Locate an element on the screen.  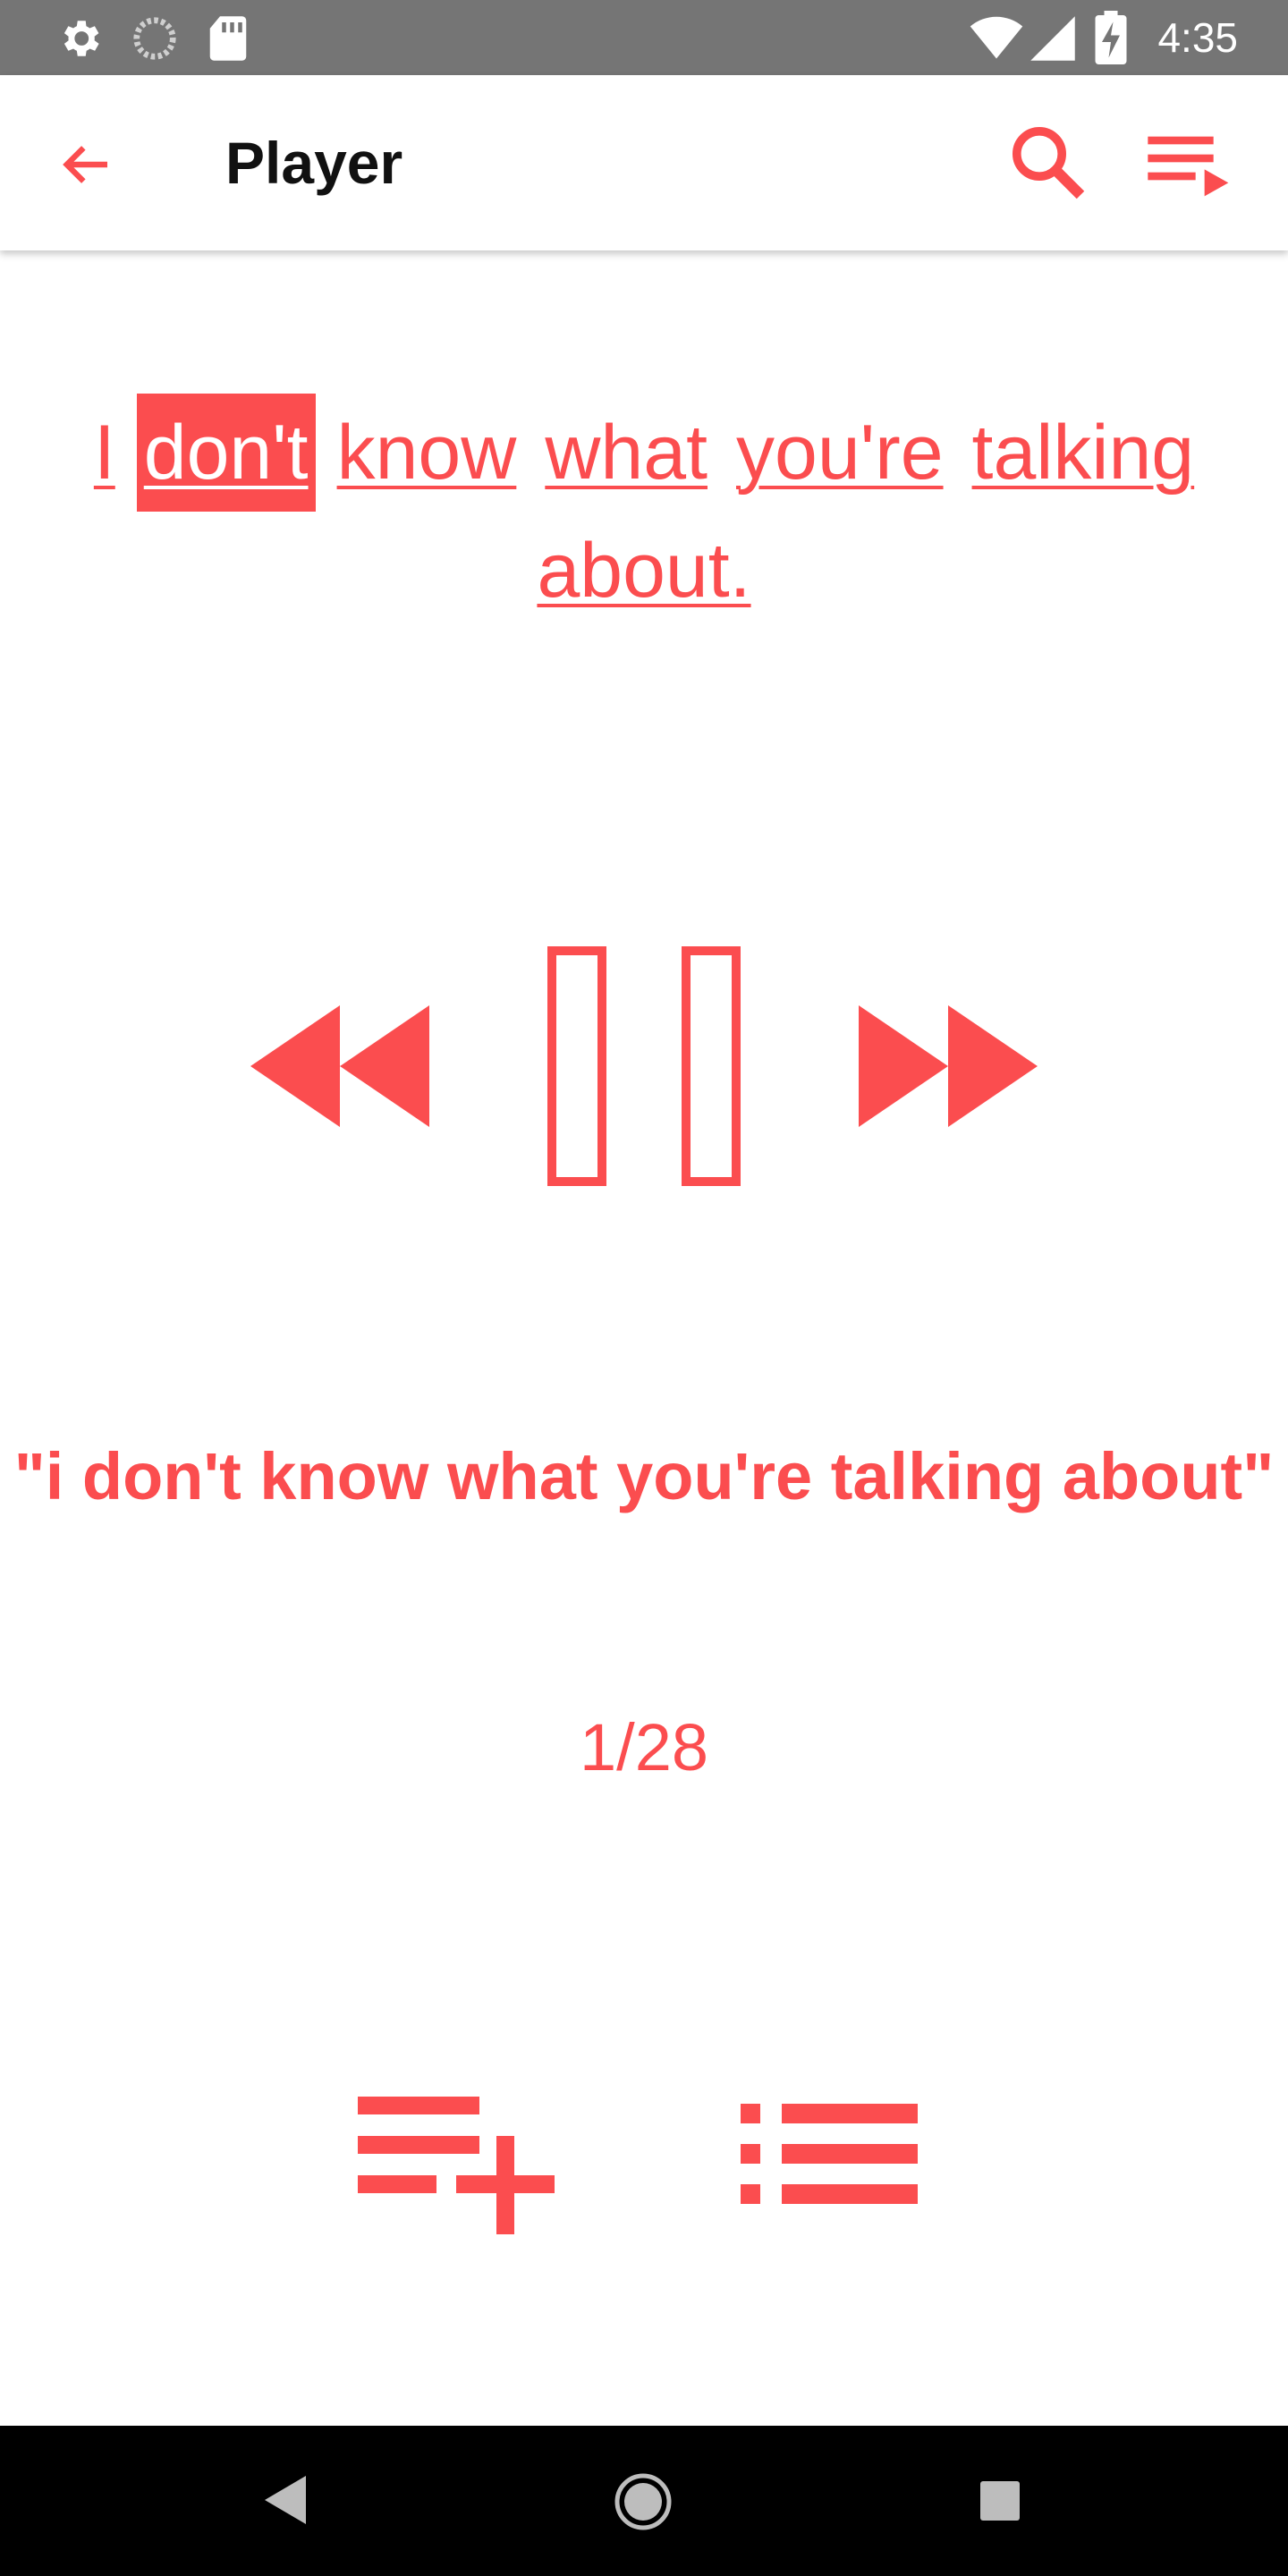
arrow-back-icon is located at coordinates (85, 164).